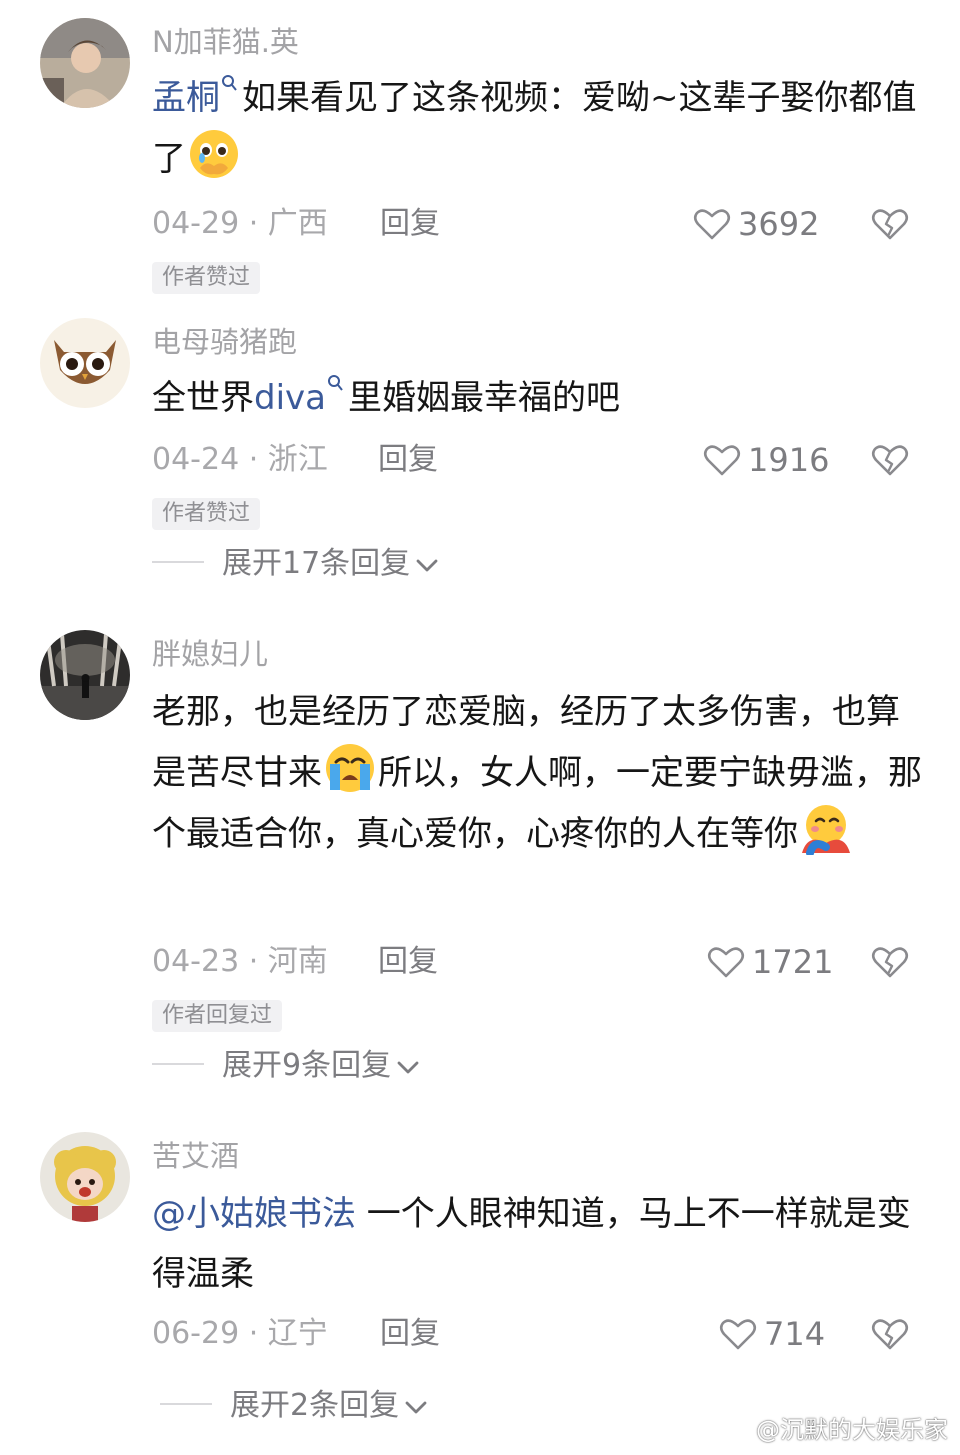  What do you see at coordinates (240, 961) in the screenshot?
I see `comment-date-location: 04-23 · 河南` at bounding box center [240, 961].